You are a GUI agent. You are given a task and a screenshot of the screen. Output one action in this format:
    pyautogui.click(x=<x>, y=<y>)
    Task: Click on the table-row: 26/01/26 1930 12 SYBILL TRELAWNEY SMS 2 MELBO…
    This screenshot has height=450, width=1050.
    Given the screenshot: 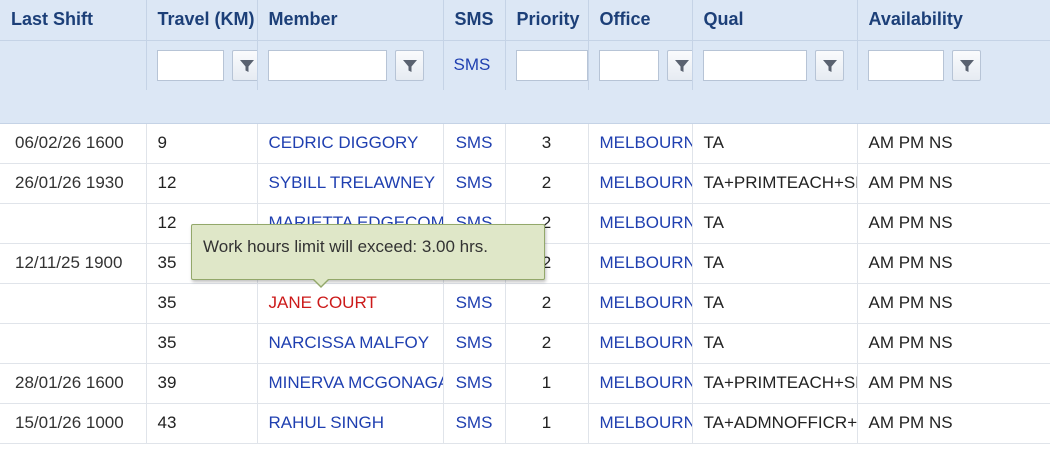 What is the action you would take?
    pyautogui.click(x=525, y=183)
    